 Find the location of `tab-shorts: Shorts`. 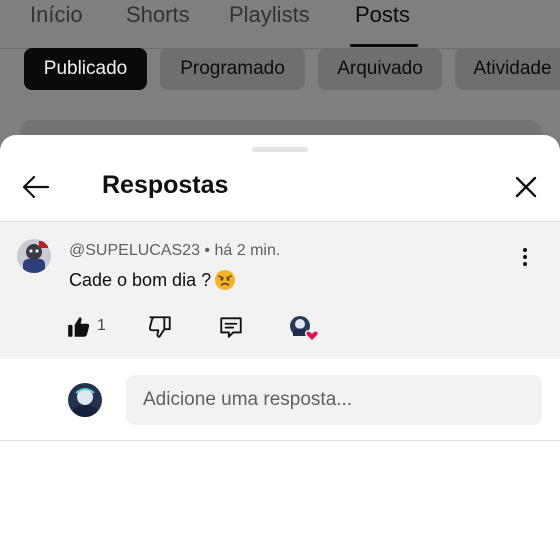

tab-shorts: Shorts is located at coordinates (158, 15).